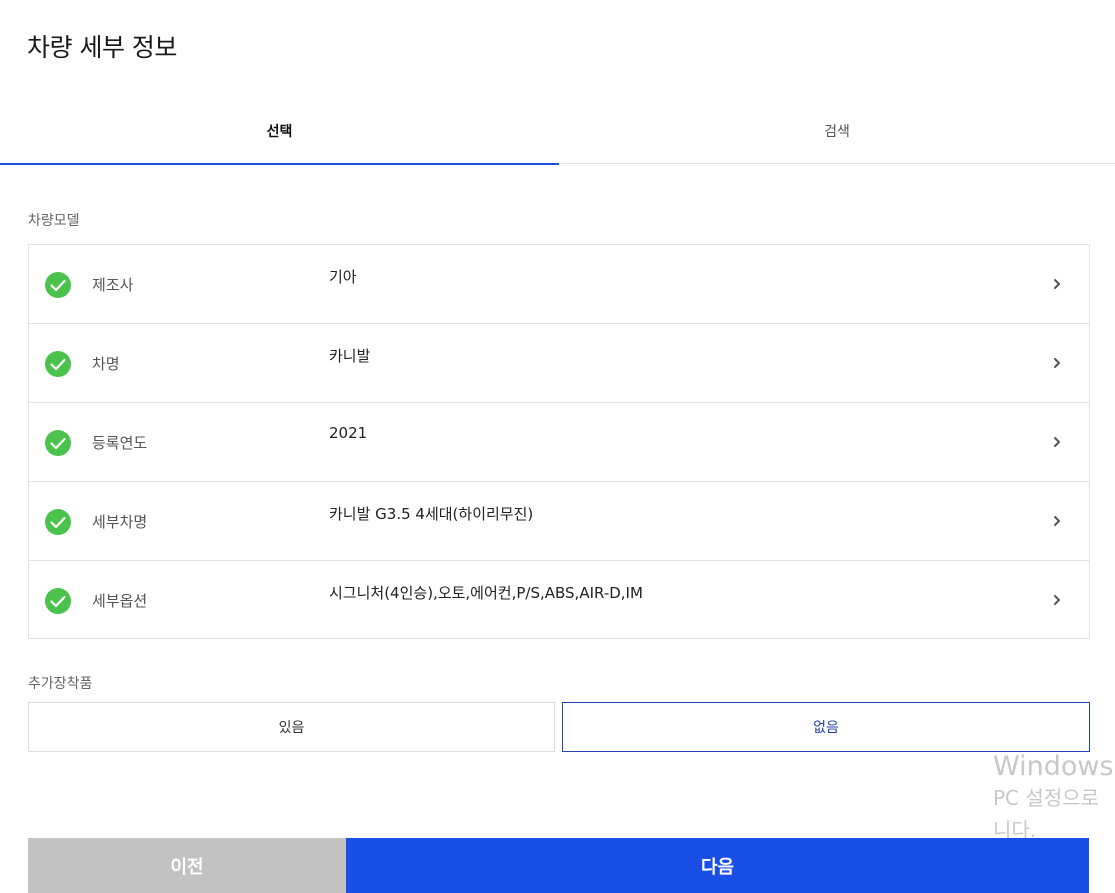  Describe the element at coordinates (291, 727) in the screenshot. I see `option-yes-button: 있음` at that location.